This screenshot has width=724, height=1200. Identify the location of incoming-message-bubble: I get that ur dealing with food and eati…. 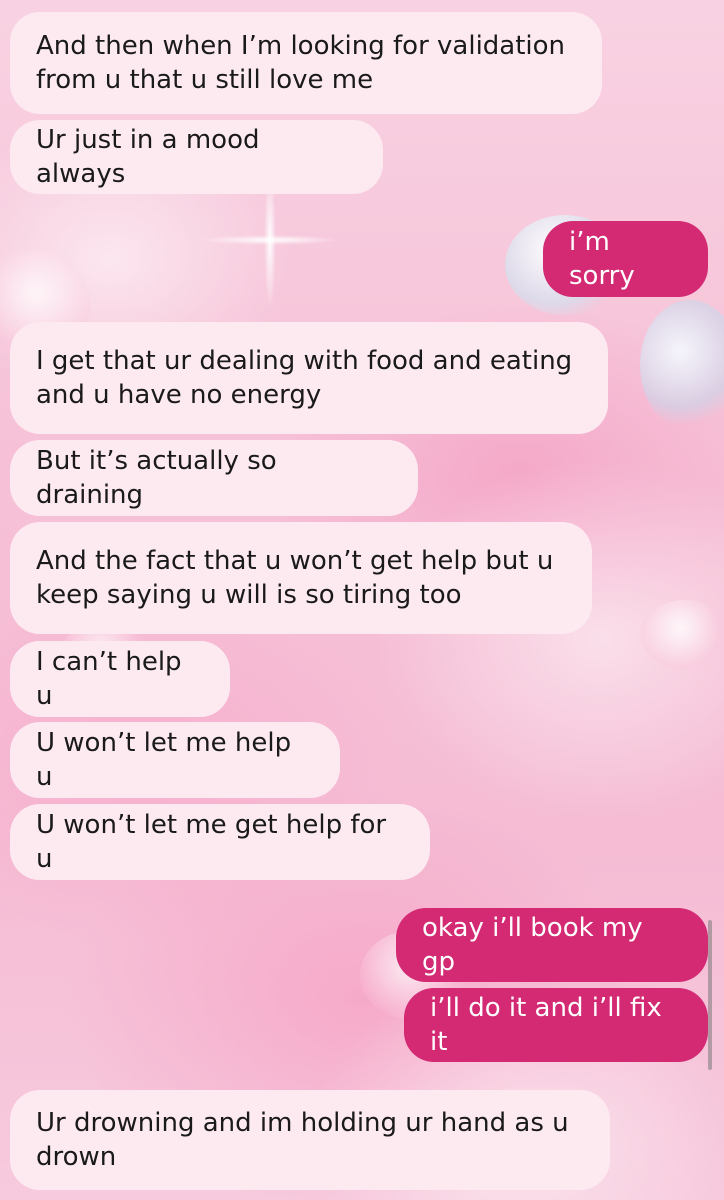
(309, 378).